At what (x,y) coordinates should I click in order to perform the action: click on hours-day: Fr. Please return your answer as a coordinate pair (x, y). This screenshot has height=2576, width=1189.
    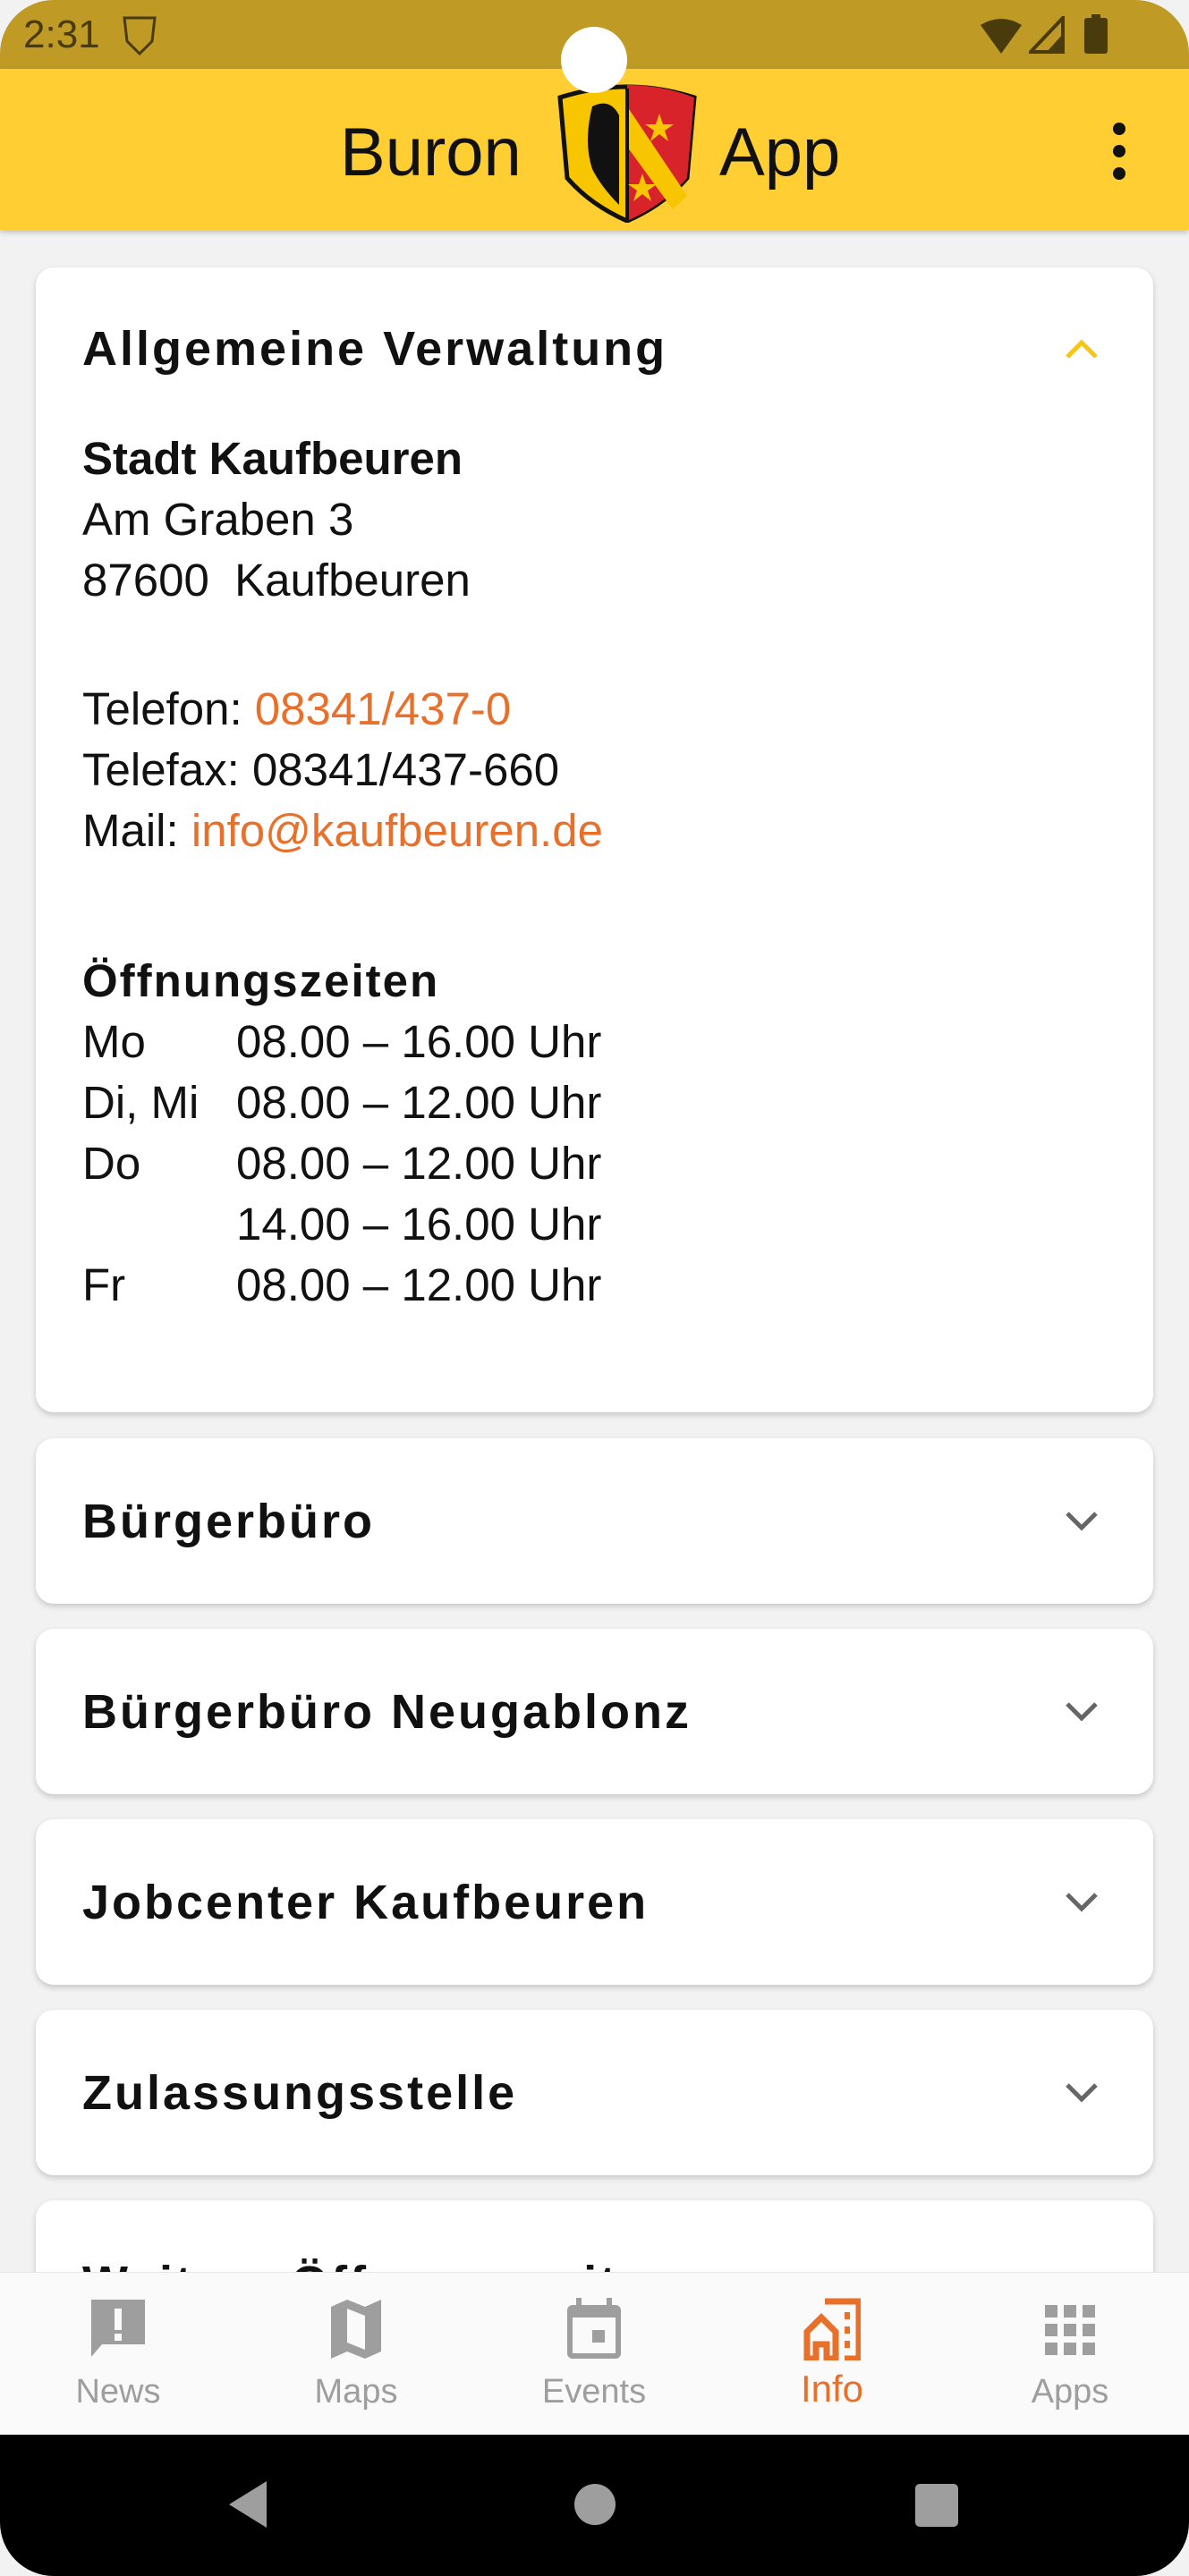
    Looking at the image, I should click on (104, 1284).